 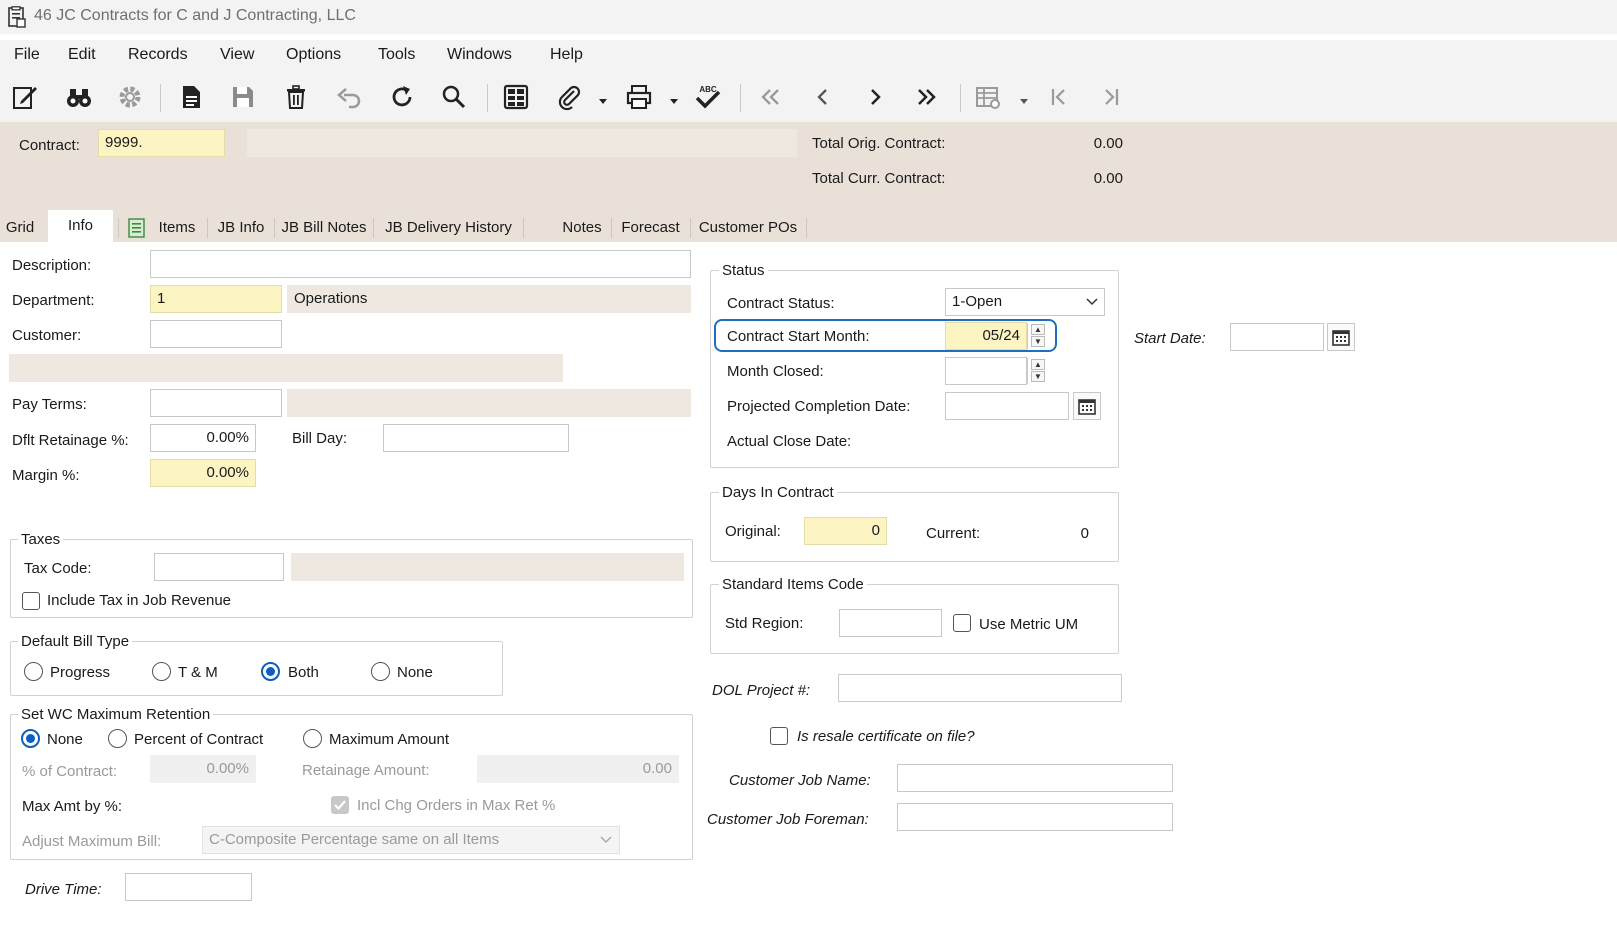 What do you see at coordinates (402, 97) in the screenshot?
I see `refresh-icon` at bounding box center [402, 97].